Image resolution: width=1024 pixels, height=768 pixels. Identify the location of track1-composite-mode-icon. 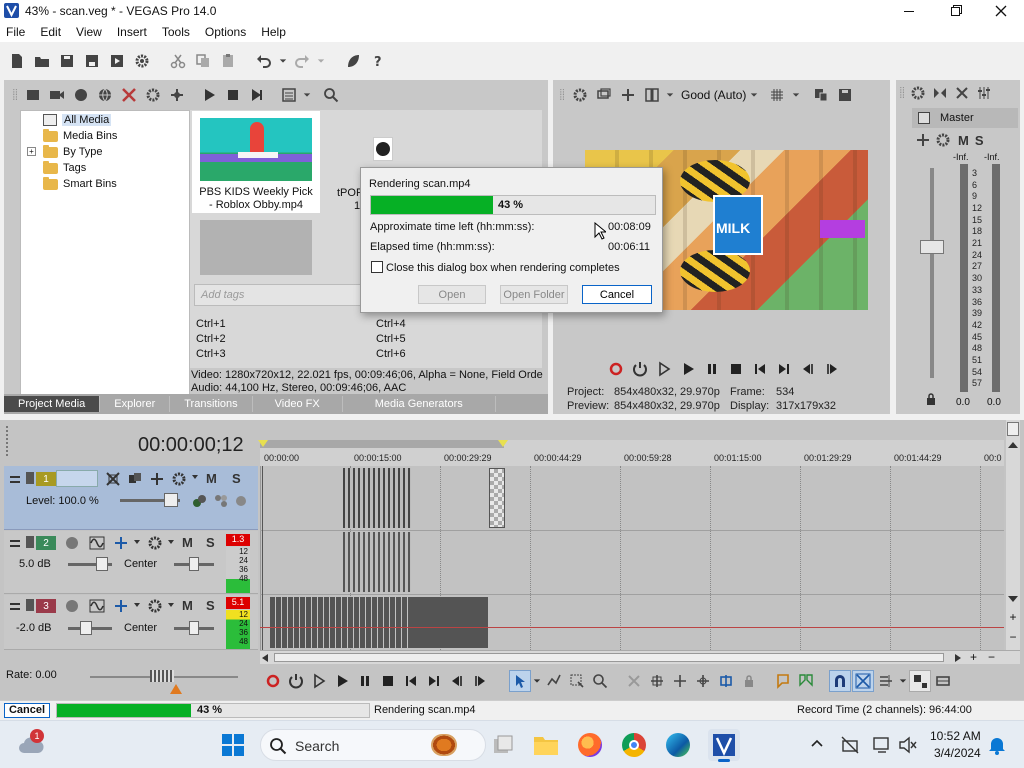
(199, 501).